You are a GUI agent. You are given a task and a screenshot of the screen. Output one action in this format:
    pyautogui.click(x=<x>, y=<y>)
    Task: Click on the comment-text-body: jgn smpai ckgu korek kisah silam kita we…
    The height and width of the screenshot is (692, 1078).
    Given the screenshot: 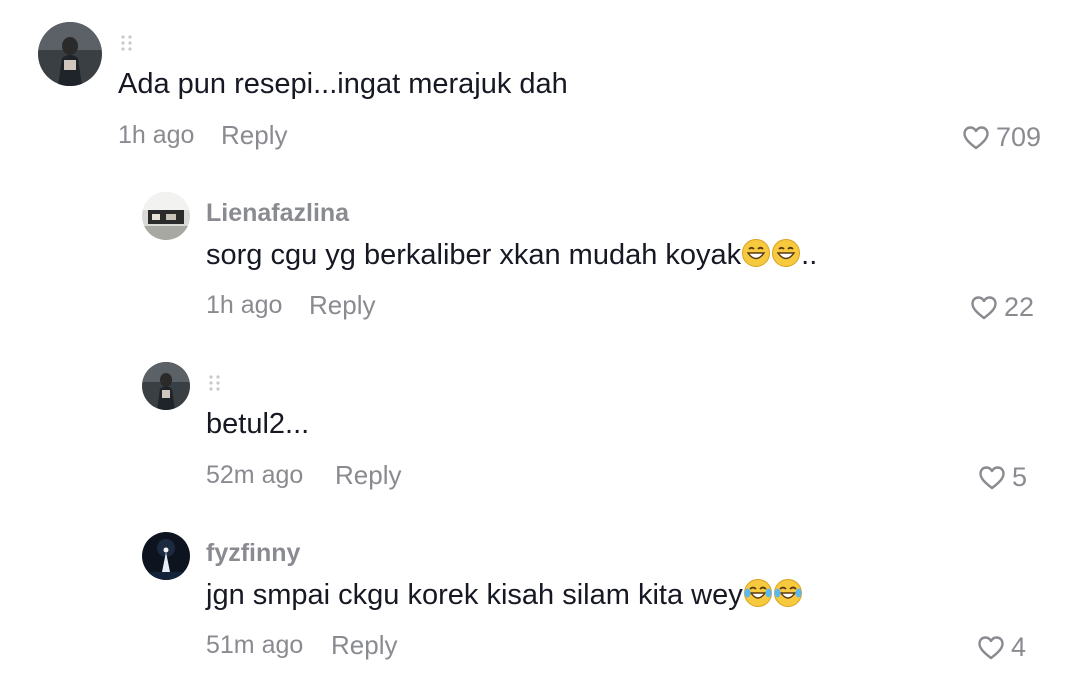 What is the action you would take?
    pyautogui.click(x=474, y=595)
    